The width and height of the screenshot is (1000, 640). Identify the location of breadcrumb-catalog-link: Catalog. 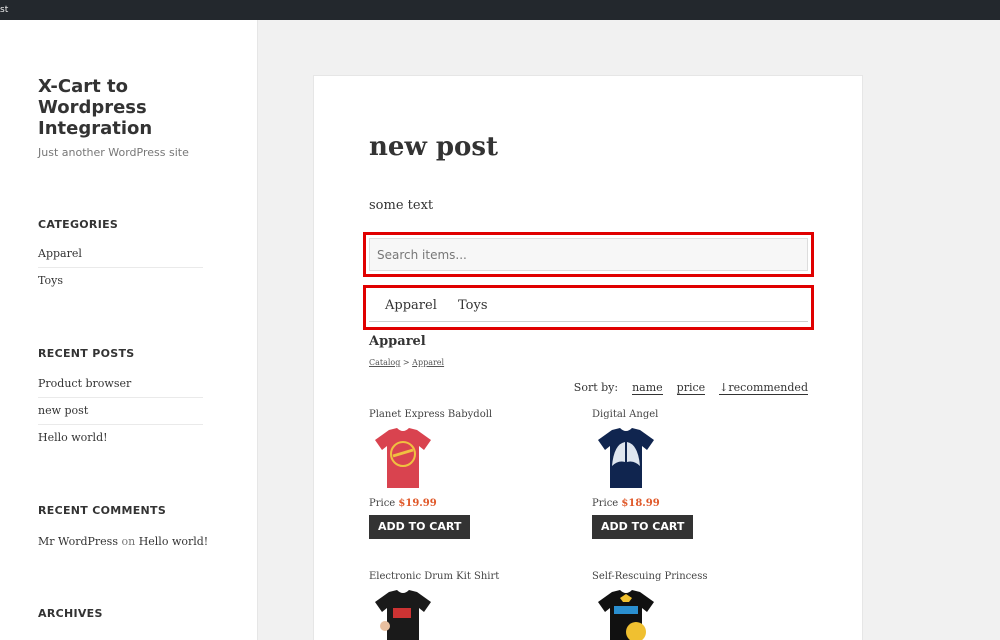
(384, 362).